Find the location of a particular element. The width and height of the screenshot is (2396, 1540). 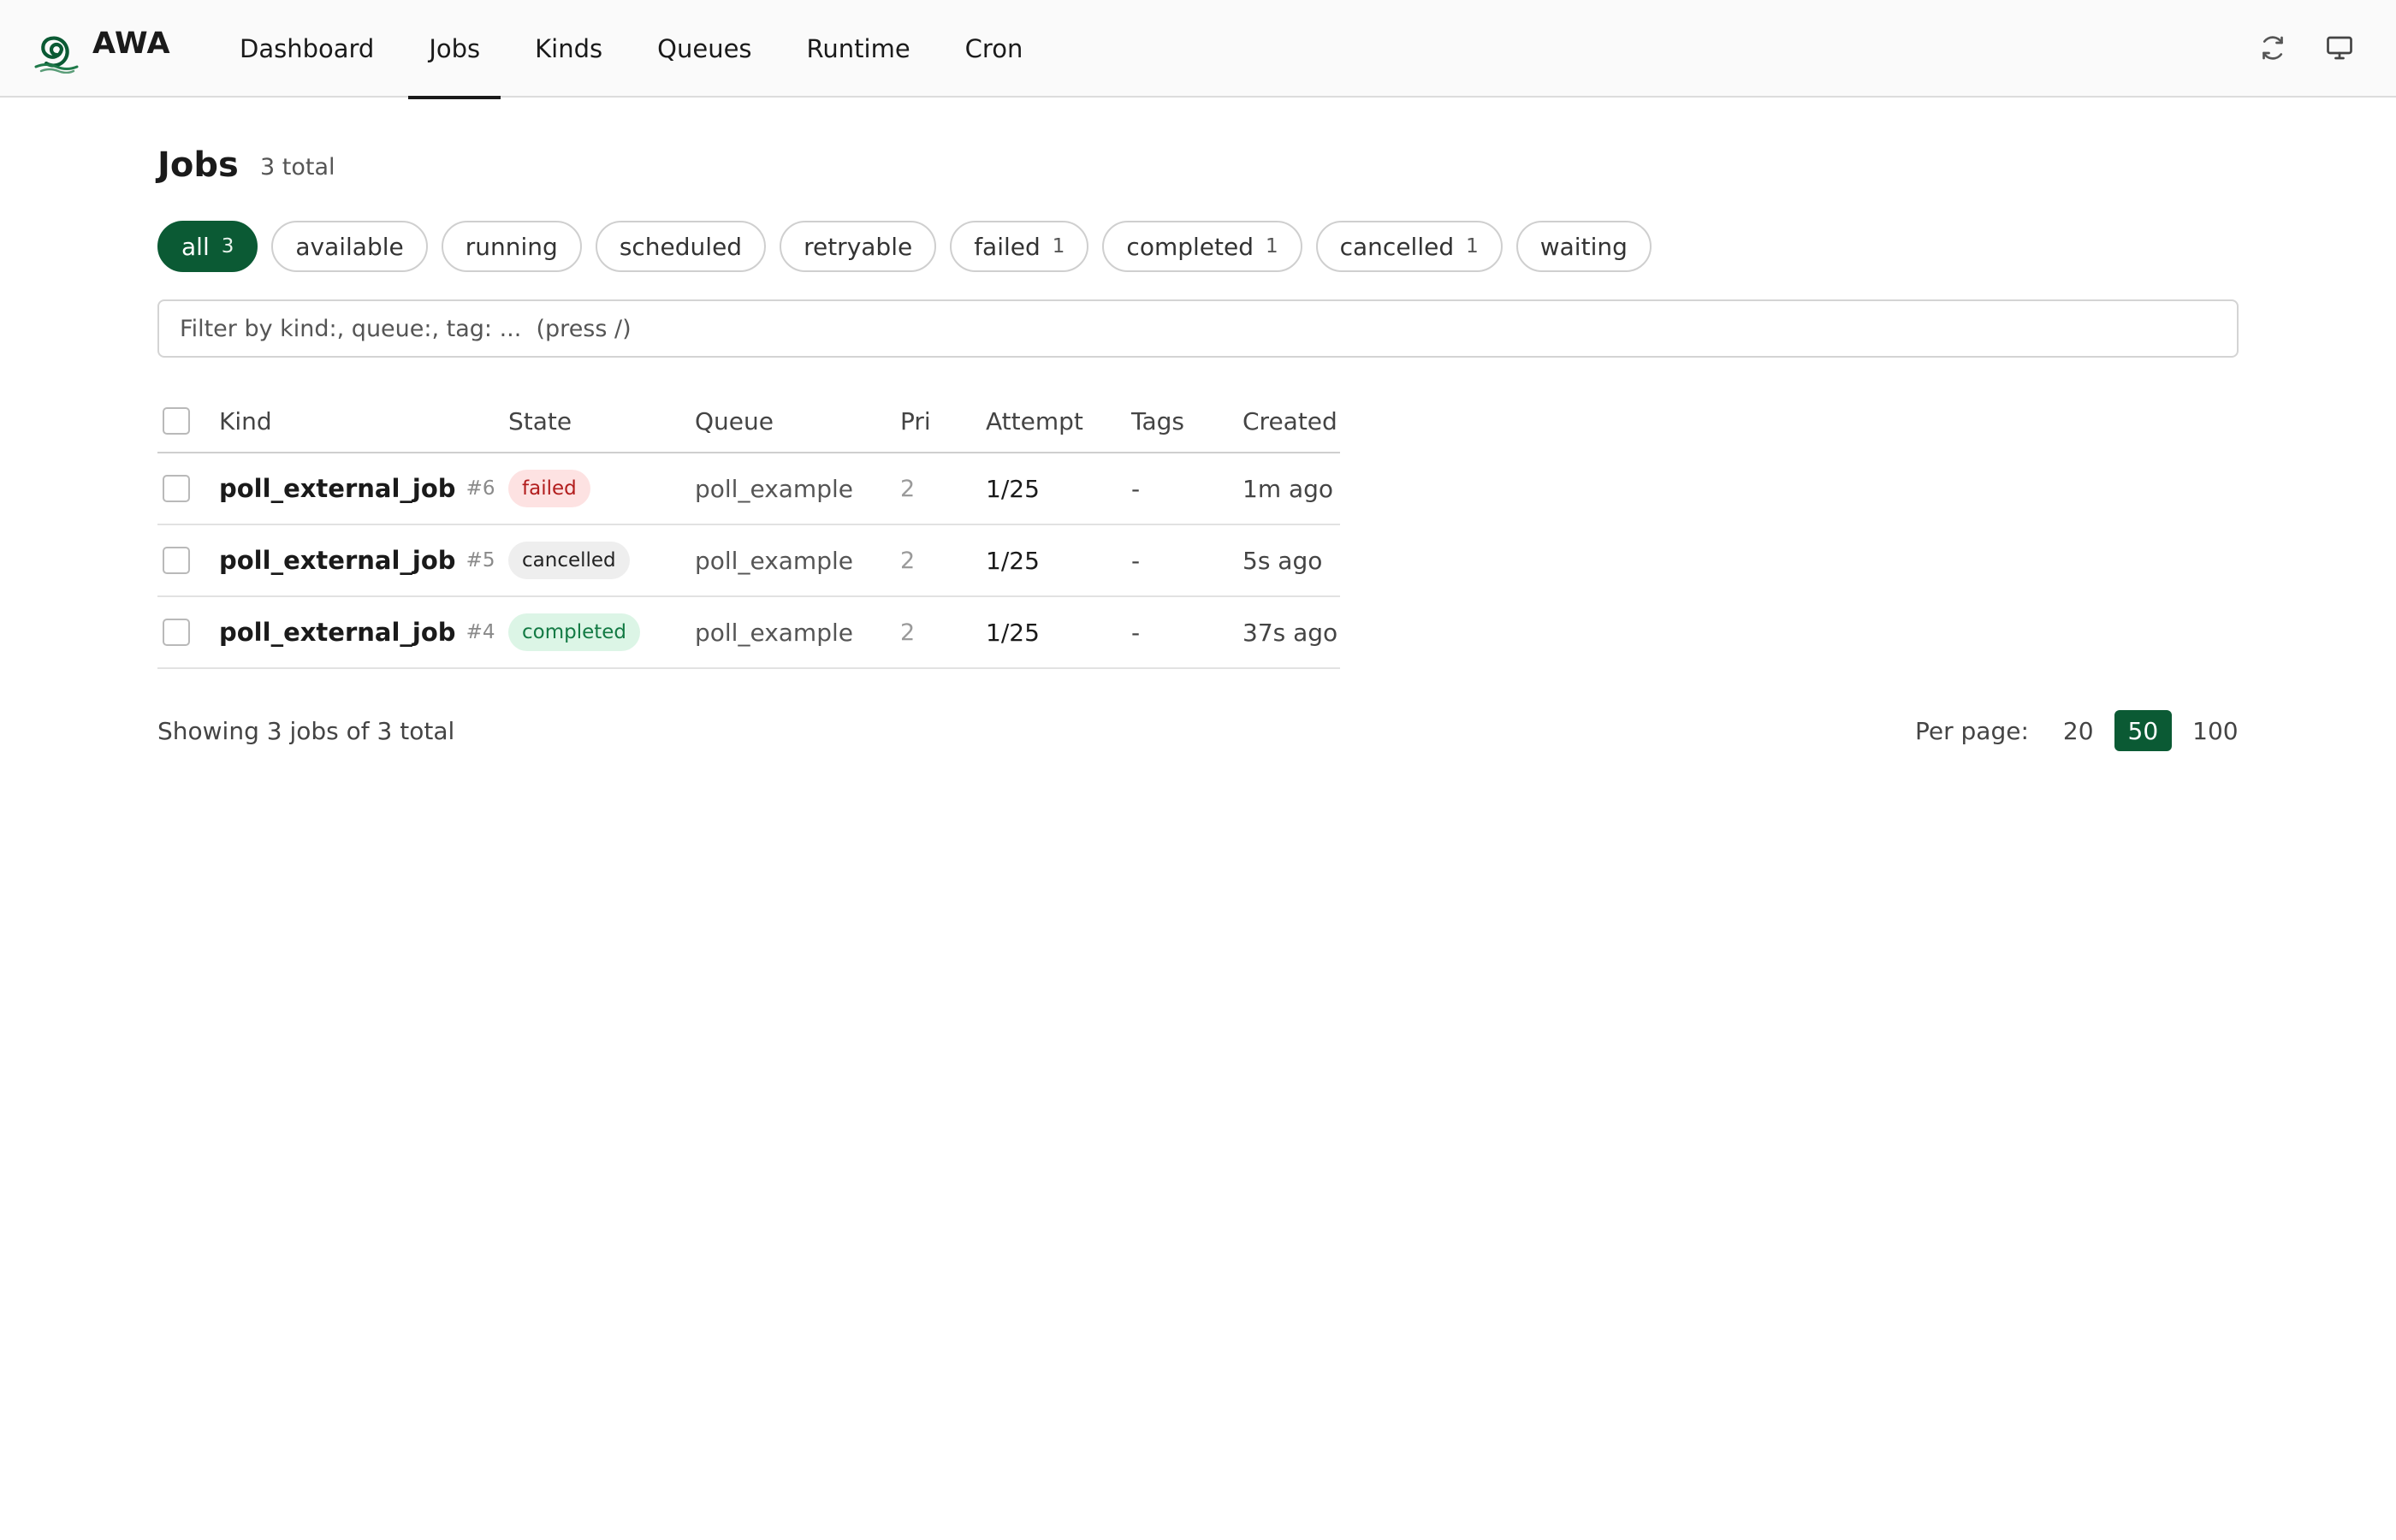

filter-pill-label: failed is located at coordinates (1007, 246).